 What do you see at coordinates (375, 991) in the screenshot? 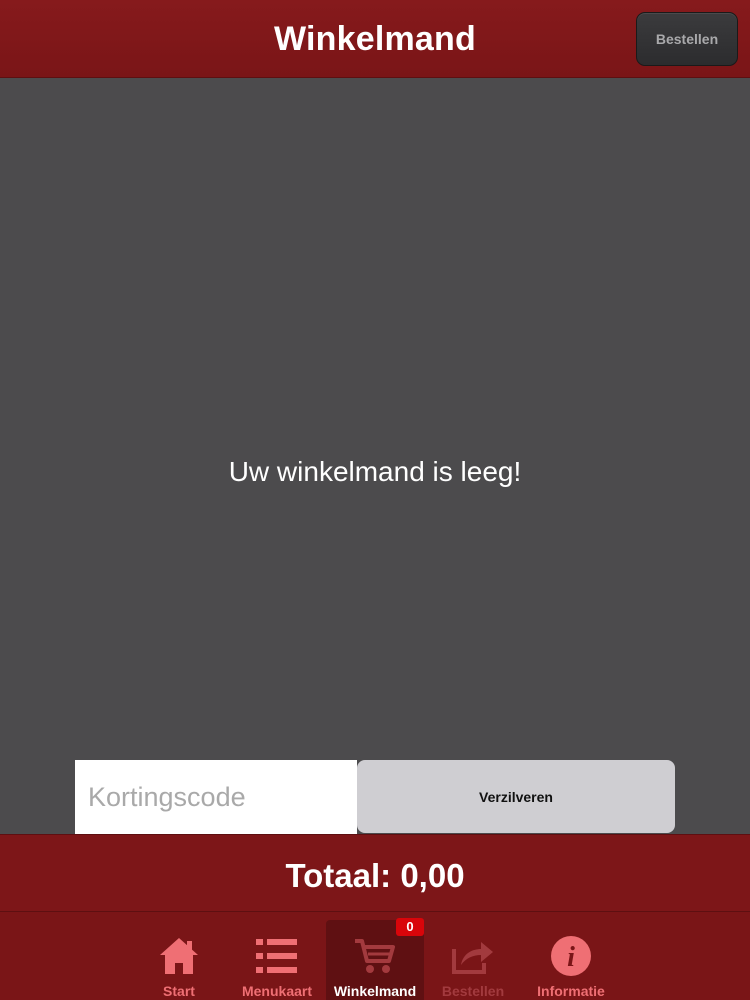
I see `tab-label: Winkelmand` at bounding box center [375, 991].